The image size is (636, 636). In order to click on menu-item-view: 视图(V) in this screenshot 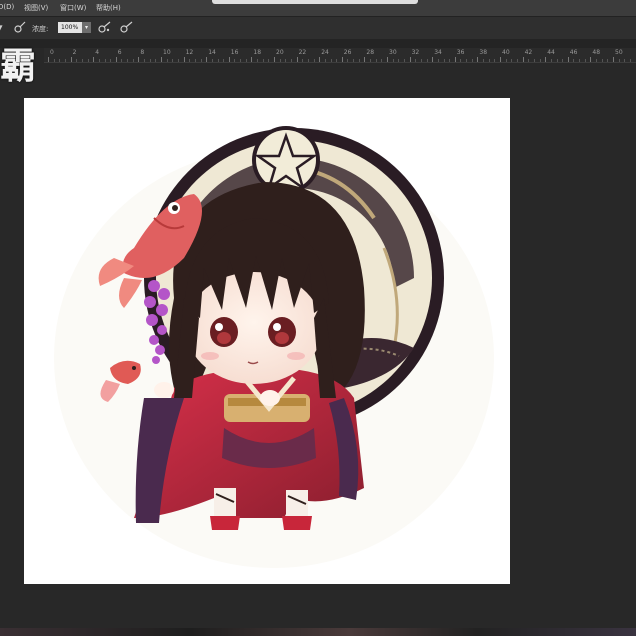, I will do `click(36, 8)`.